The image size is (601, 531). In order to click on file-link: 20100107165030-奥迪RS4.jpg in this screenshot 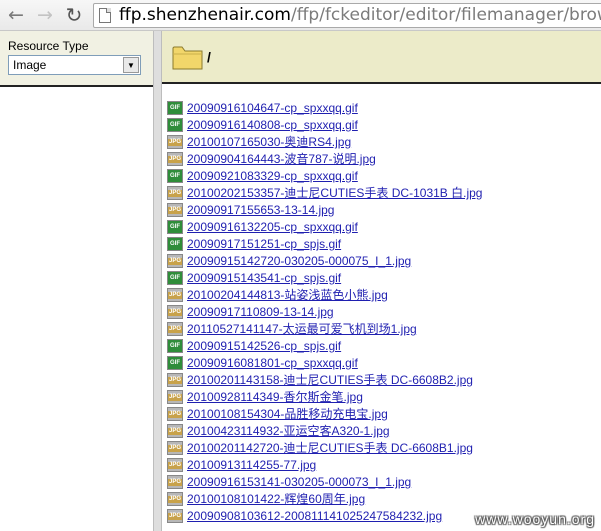, I will do `click(269, 142)`.